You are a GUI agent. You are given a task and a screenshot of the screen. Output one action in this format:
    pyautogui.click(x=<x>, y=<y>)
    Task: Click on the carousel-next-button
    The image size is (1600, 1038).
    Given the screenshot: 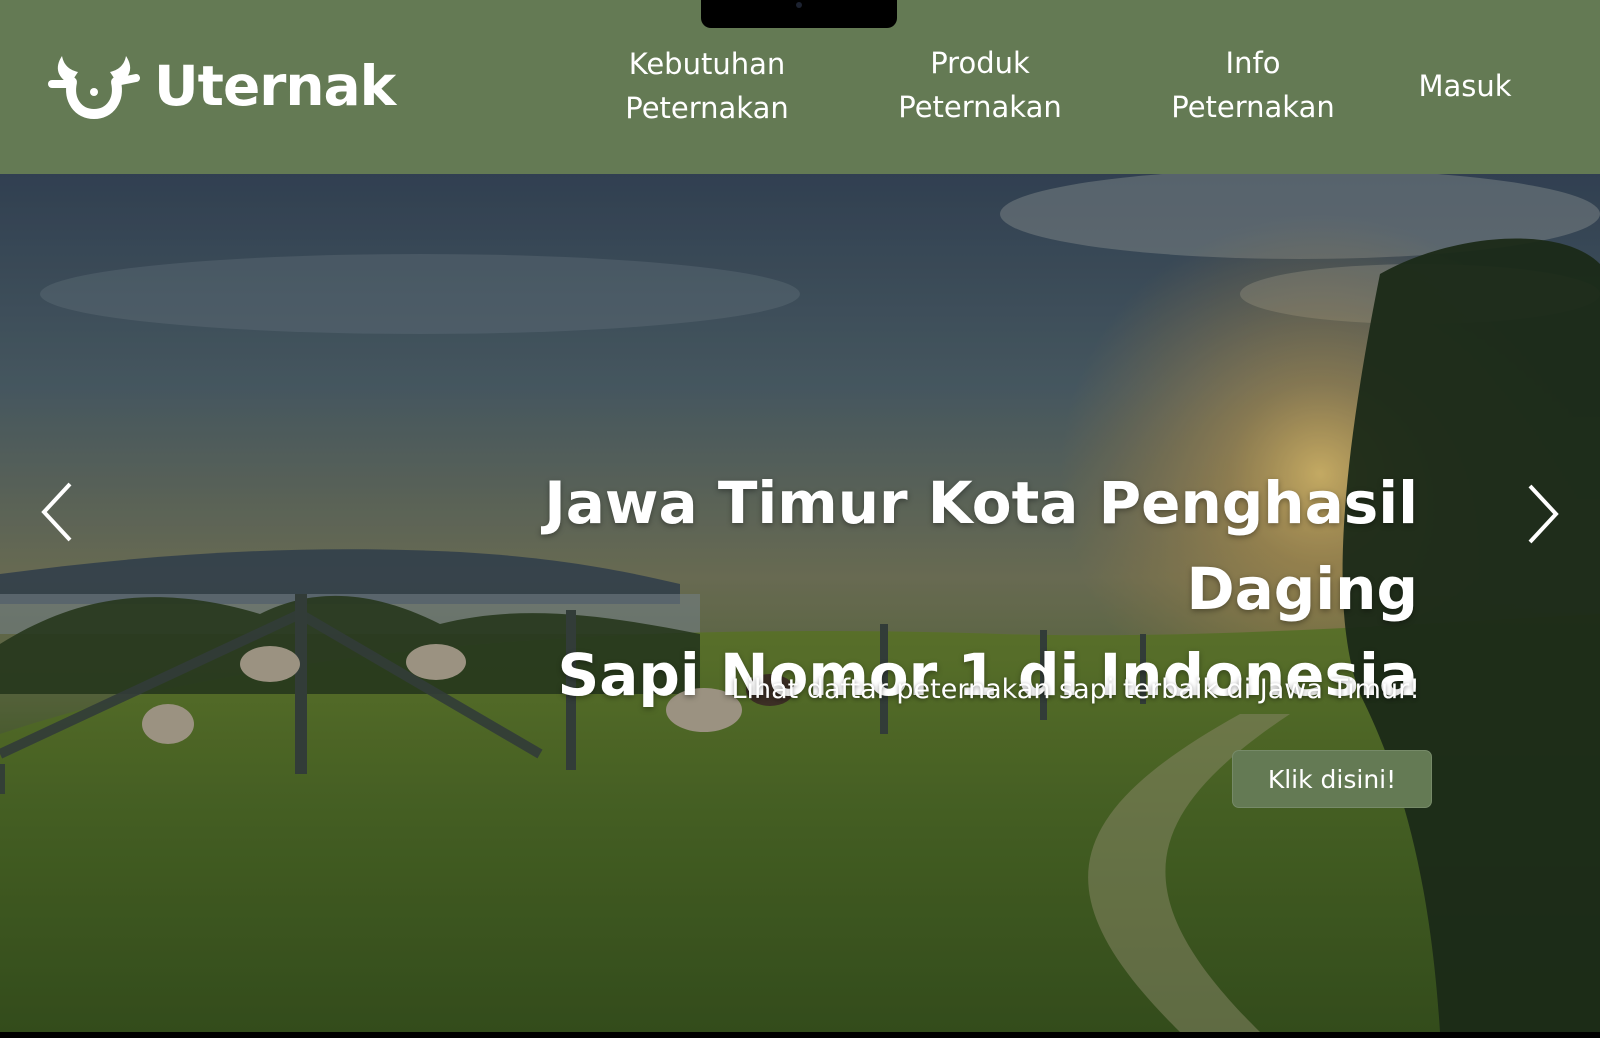 What is the action you would take?
    pyautogui.click(x=1542, y=514)
    